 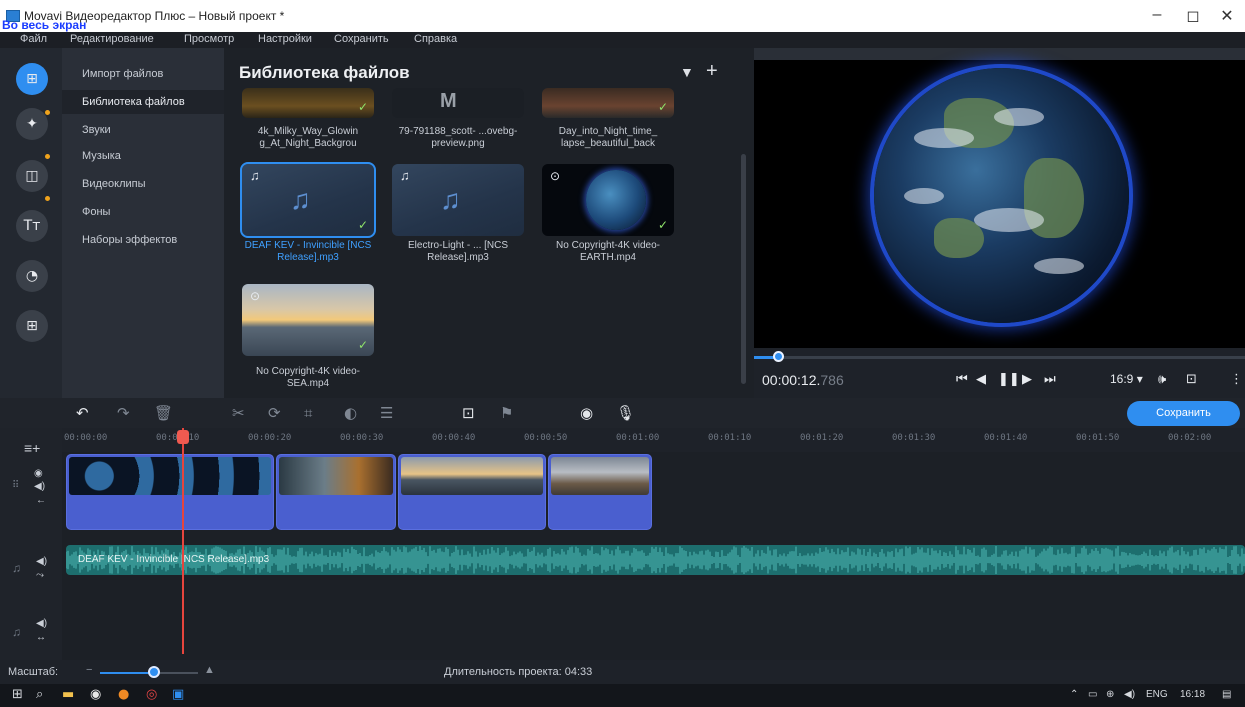 What do you see at coordinates (361, 39) in the screenshot?
I see `menu-save: Сохранить` at bounding box center [361, 39].